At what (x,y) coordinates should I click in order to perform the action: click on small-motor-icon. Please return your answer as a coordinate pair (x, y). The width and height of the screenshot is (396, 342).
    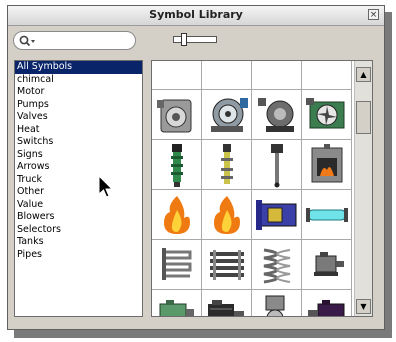
    Looking at the image, I should click on (329, 264).